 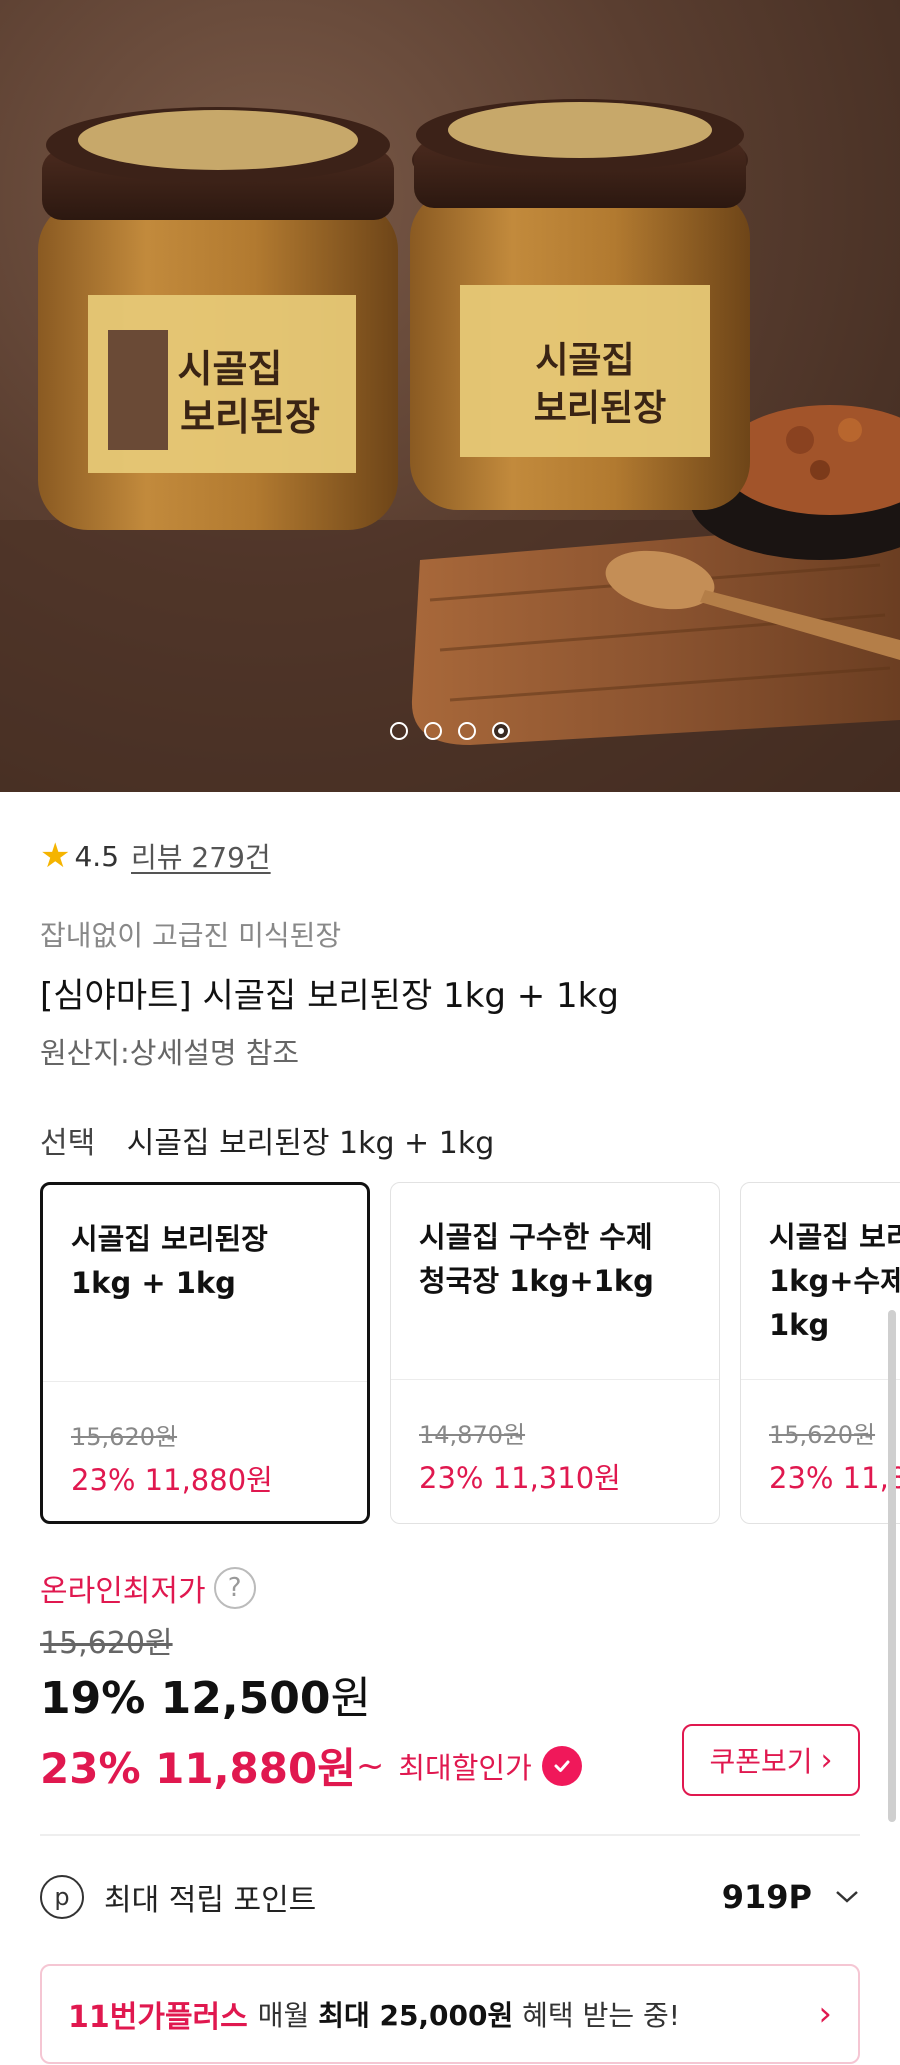 I want to click on svg-text: 시골집, so click(x=584, y=360).